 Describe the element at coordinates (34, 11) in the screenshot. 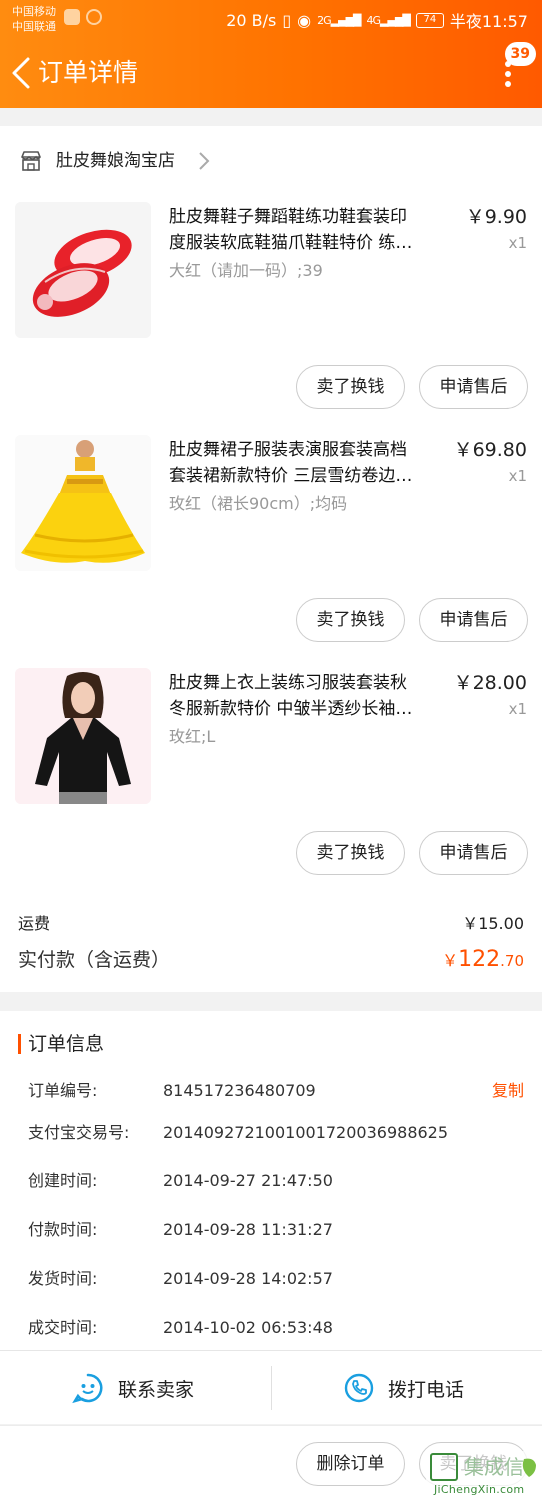

I see `carrier-1: 中国移动` at that location.